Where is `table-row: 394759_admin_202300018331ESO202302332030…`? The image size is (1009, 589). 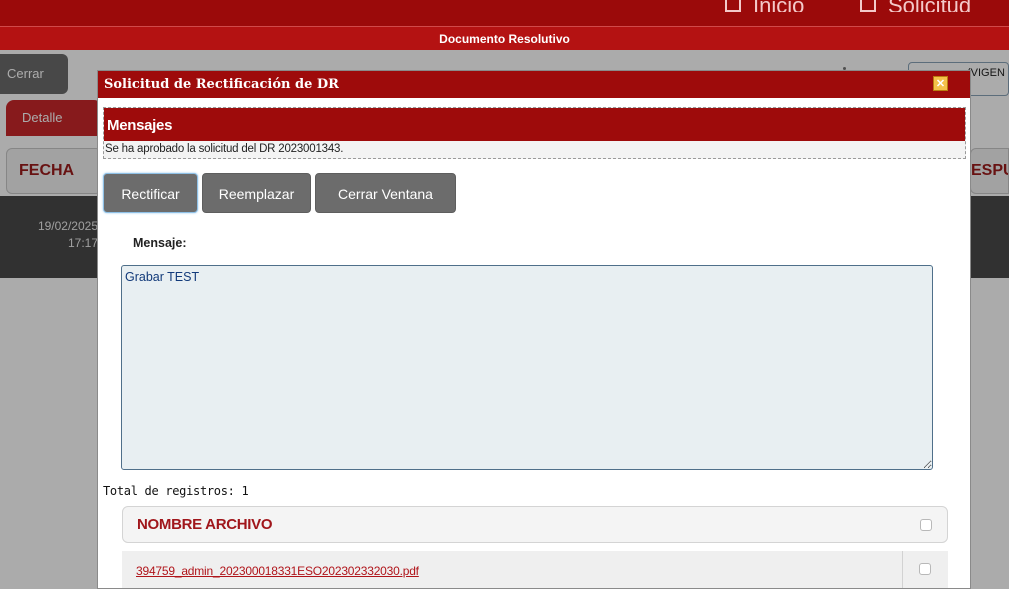
table-row: 394759_admin_202300018331ESO202302332030… is located at coordinates (535, 569).